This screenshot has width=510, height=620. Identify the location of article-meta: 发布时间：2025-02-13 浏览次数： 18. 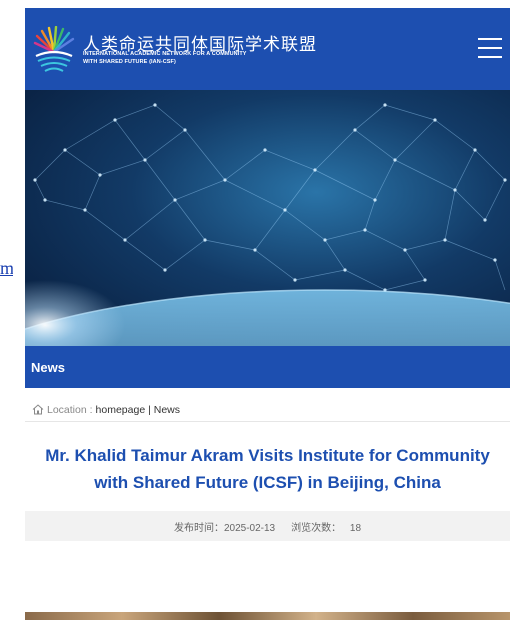
(267, 526).